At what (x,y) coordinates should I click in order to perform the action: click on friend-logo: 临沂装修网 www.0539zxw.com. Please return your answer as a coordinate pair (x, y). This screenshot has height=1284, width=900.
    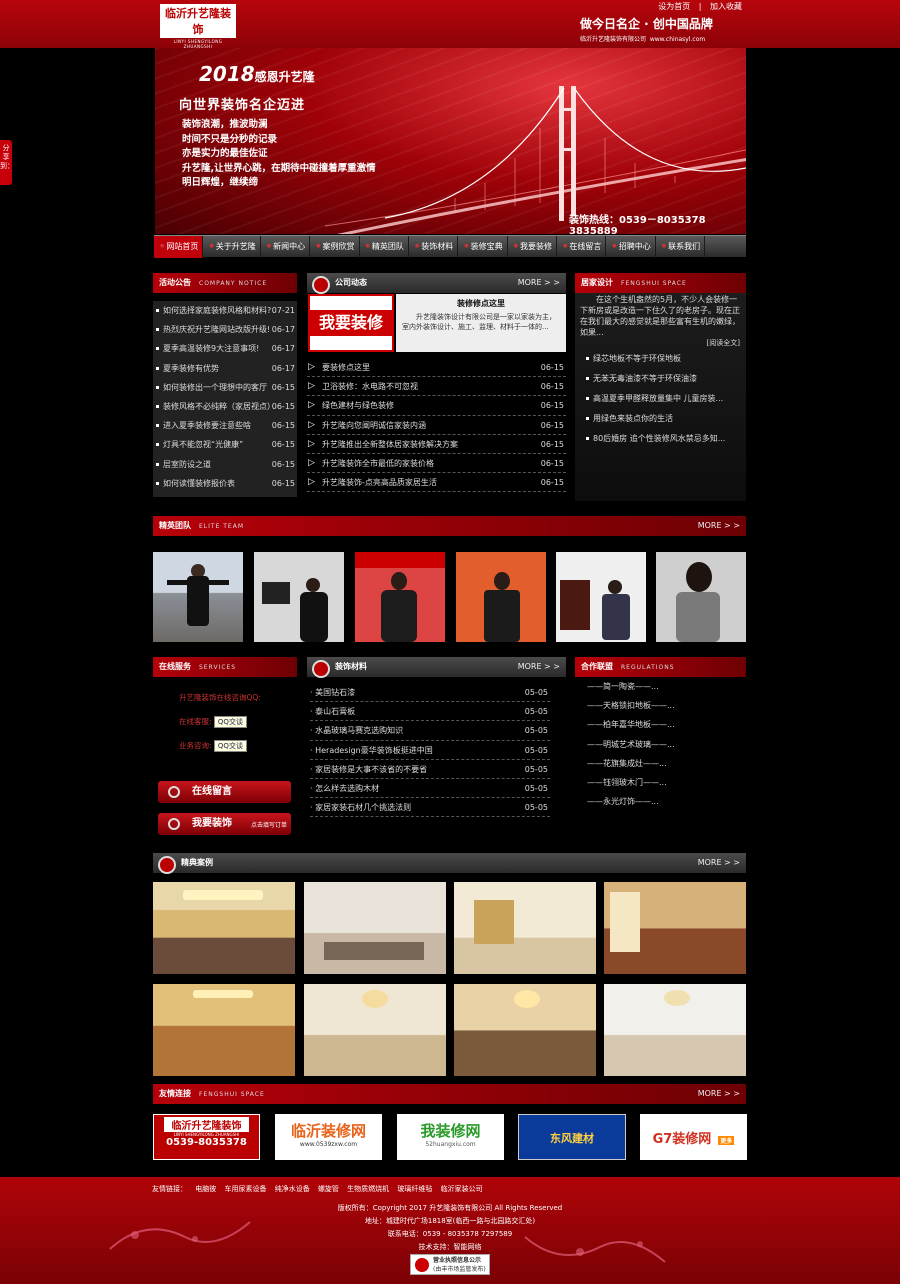
    Looking at the image, I should click on (328, 1137).